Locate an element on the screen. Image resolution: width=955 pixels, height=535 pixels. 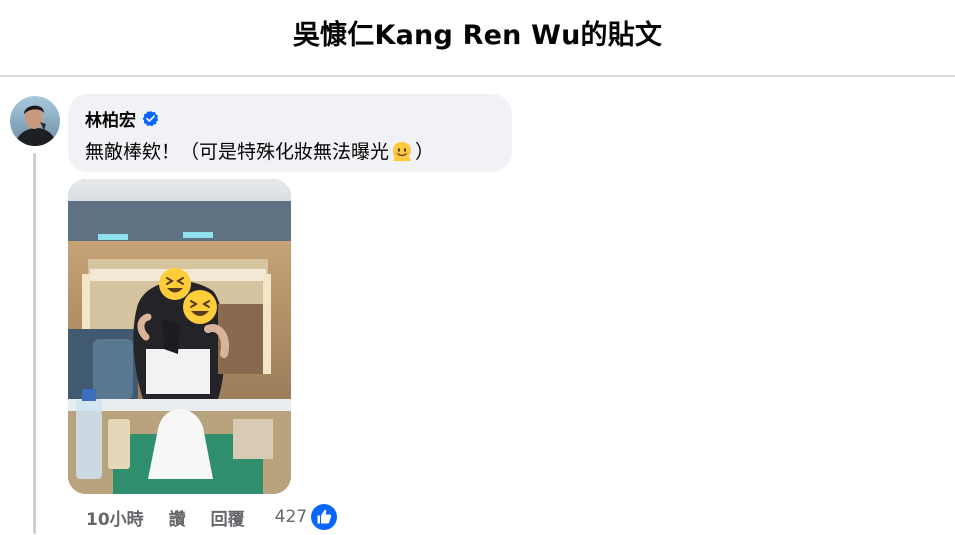
reaction-count: 427 is located at coordinates (291, 517).